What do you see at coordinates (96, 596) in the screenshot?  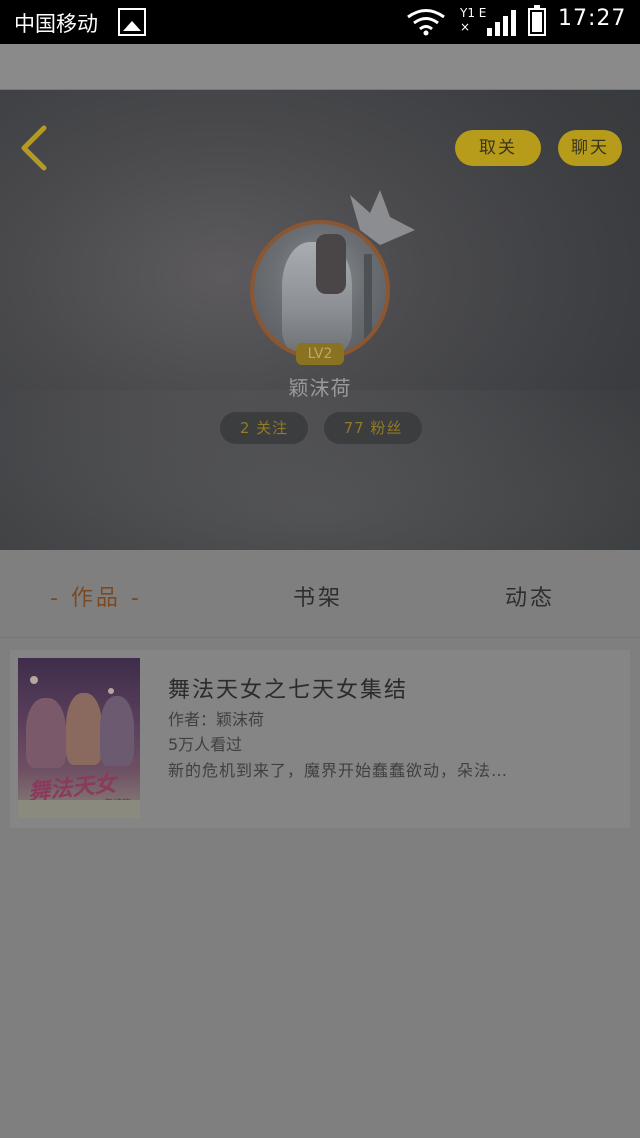 I see `tab-works: - 作品 -` at bounding box center [96, 596].